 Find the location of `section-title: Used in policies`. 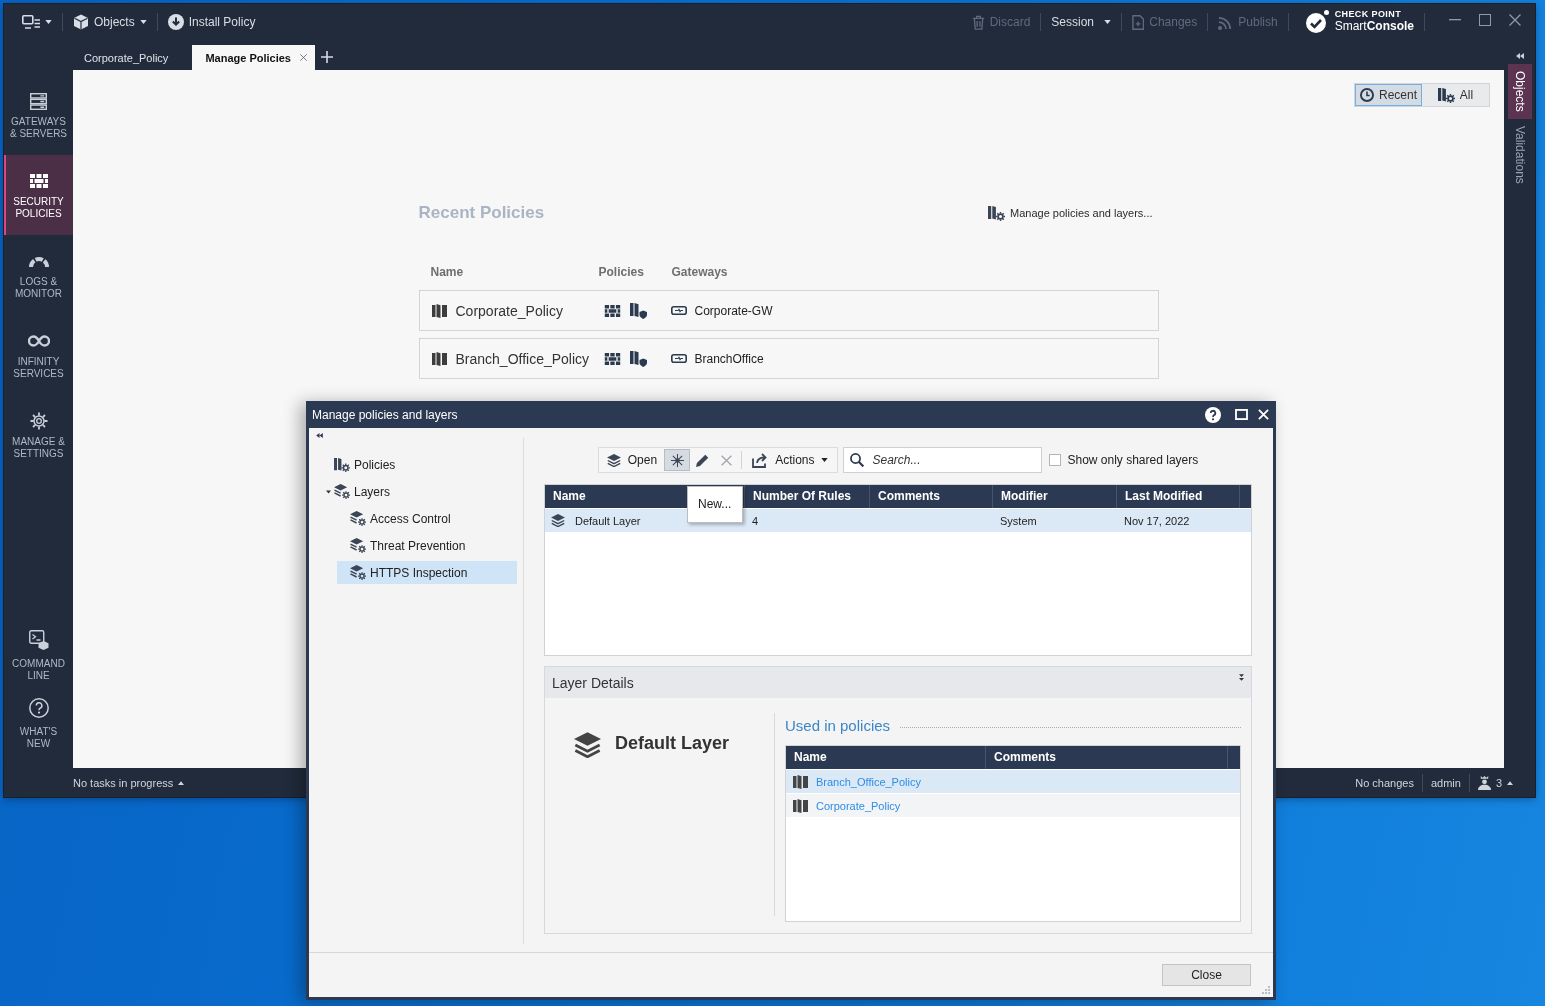

section-title: Used in policies is located at coordinates (838, 725).